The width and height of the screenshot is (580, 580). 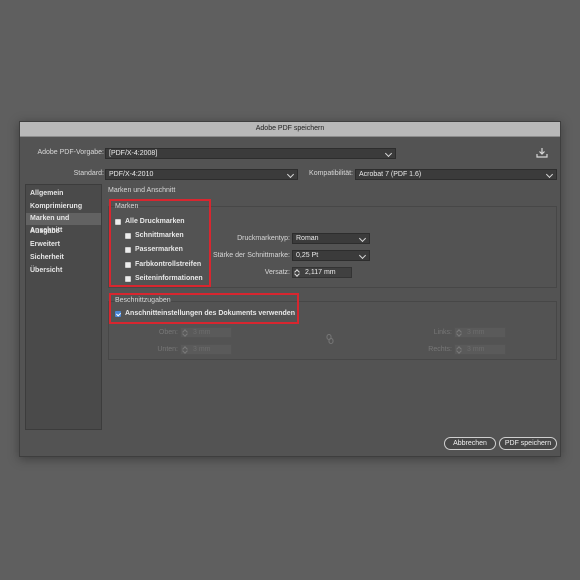 What do you see at coordinates (290, 129) in the screenshot?
I see `dialog-title: Adobe PDF speichern` at bounding box center [290, 129].